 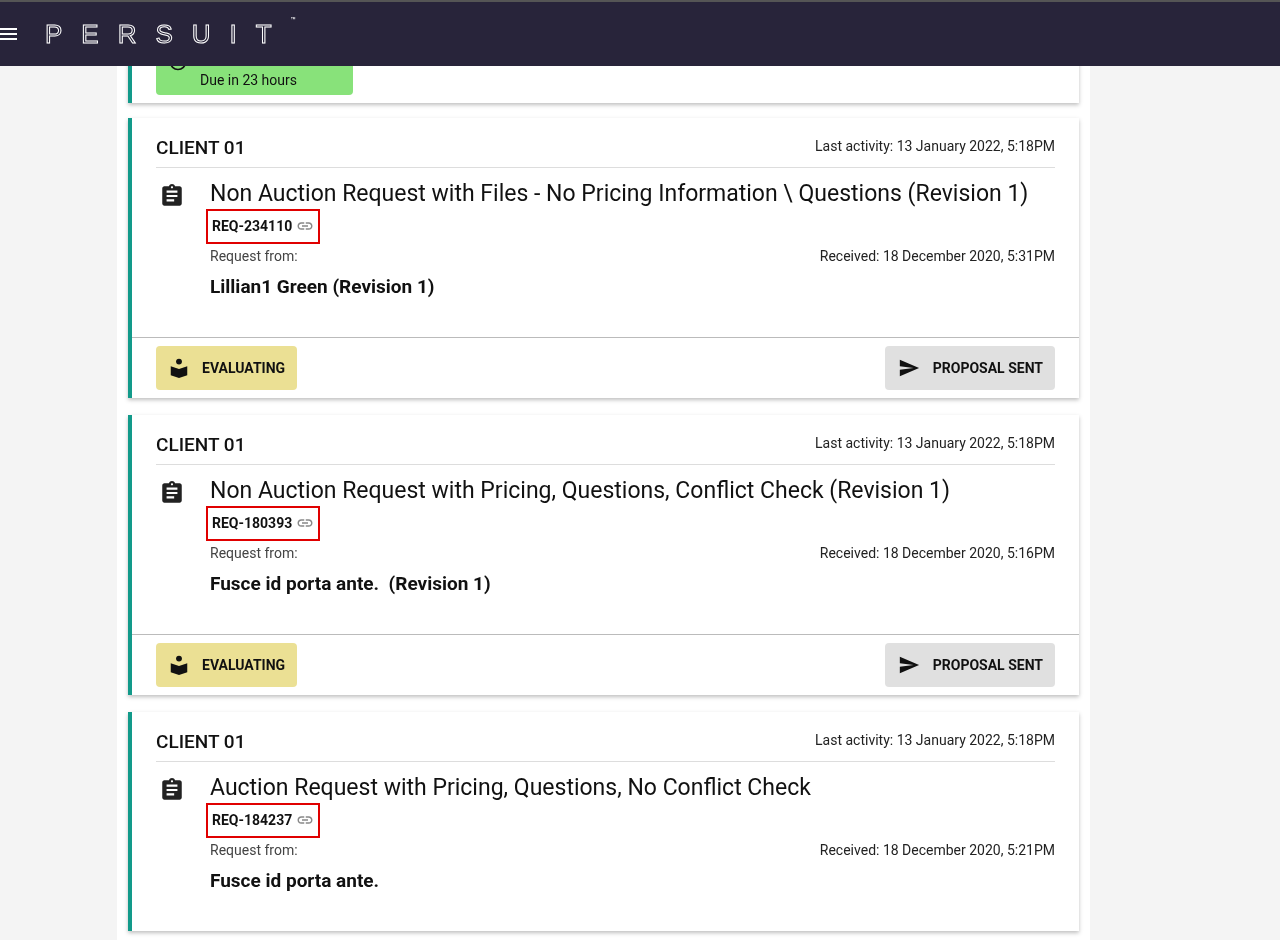 I want to click on received-date: Received: 18 December 2020, 5:31PM, so click(x=937, y=256).